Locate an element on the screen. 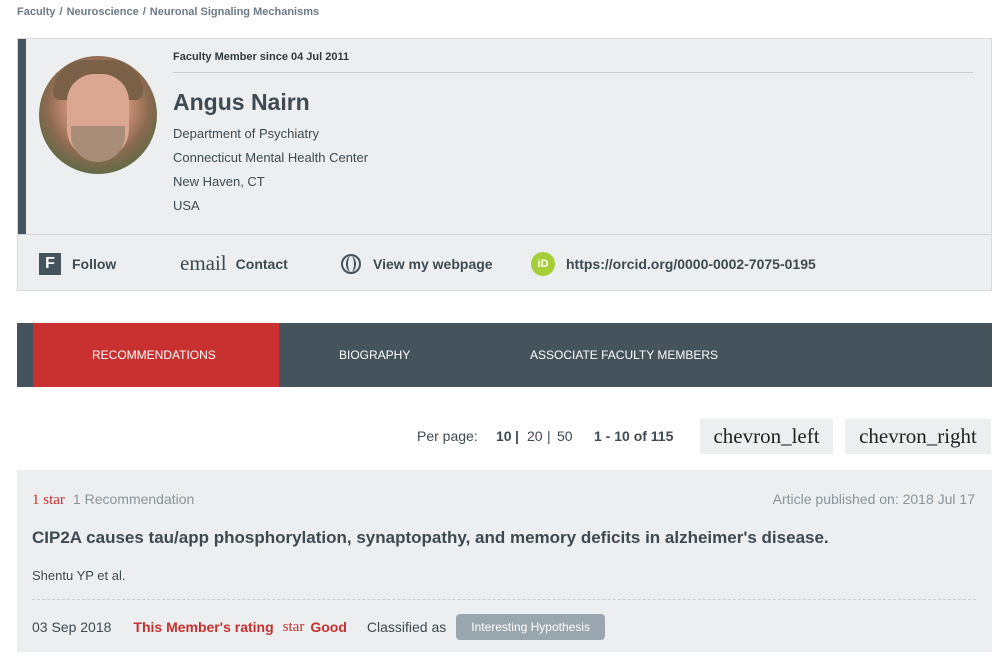 Image resolution: width=1007 pixels, height=656 pixels. profile-name: Angus Nairn is located at coordinates (241, 102).